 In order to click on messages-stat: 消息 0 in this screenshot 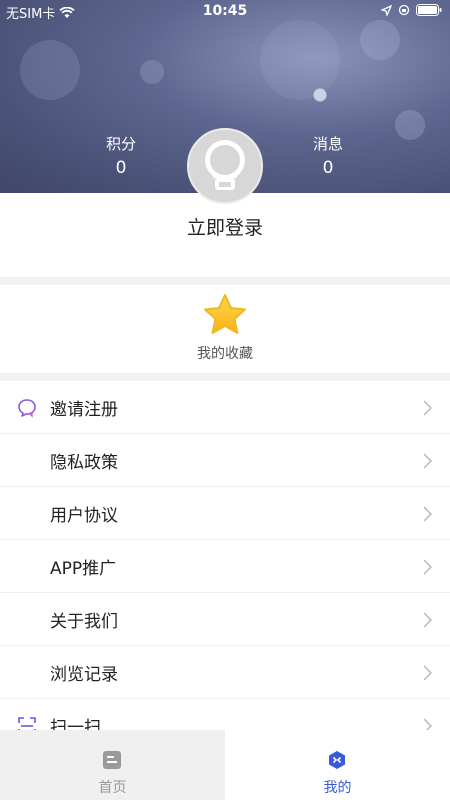, I will do `click(328, 155)`.